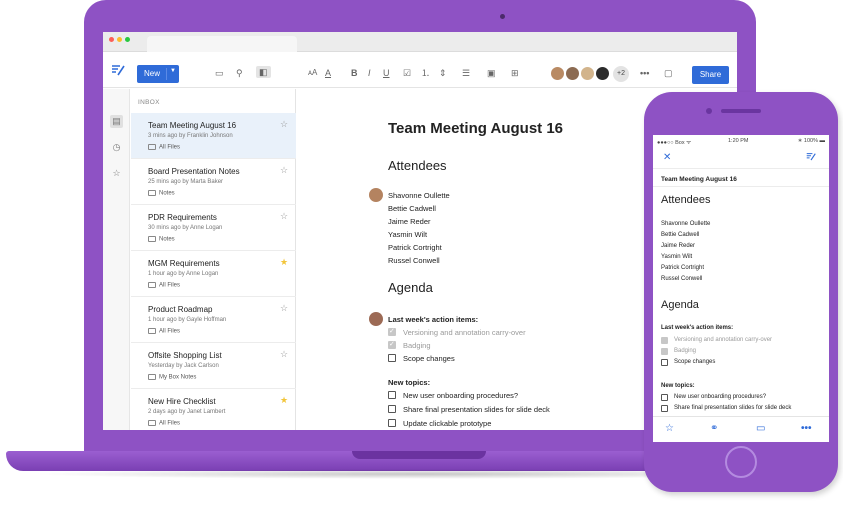 This screenshot has height=509, width=843. What do you see at coordinates (239, 73) in the screenshot?
I see `search-icon: ⚲` at bounding box center [239, 73].